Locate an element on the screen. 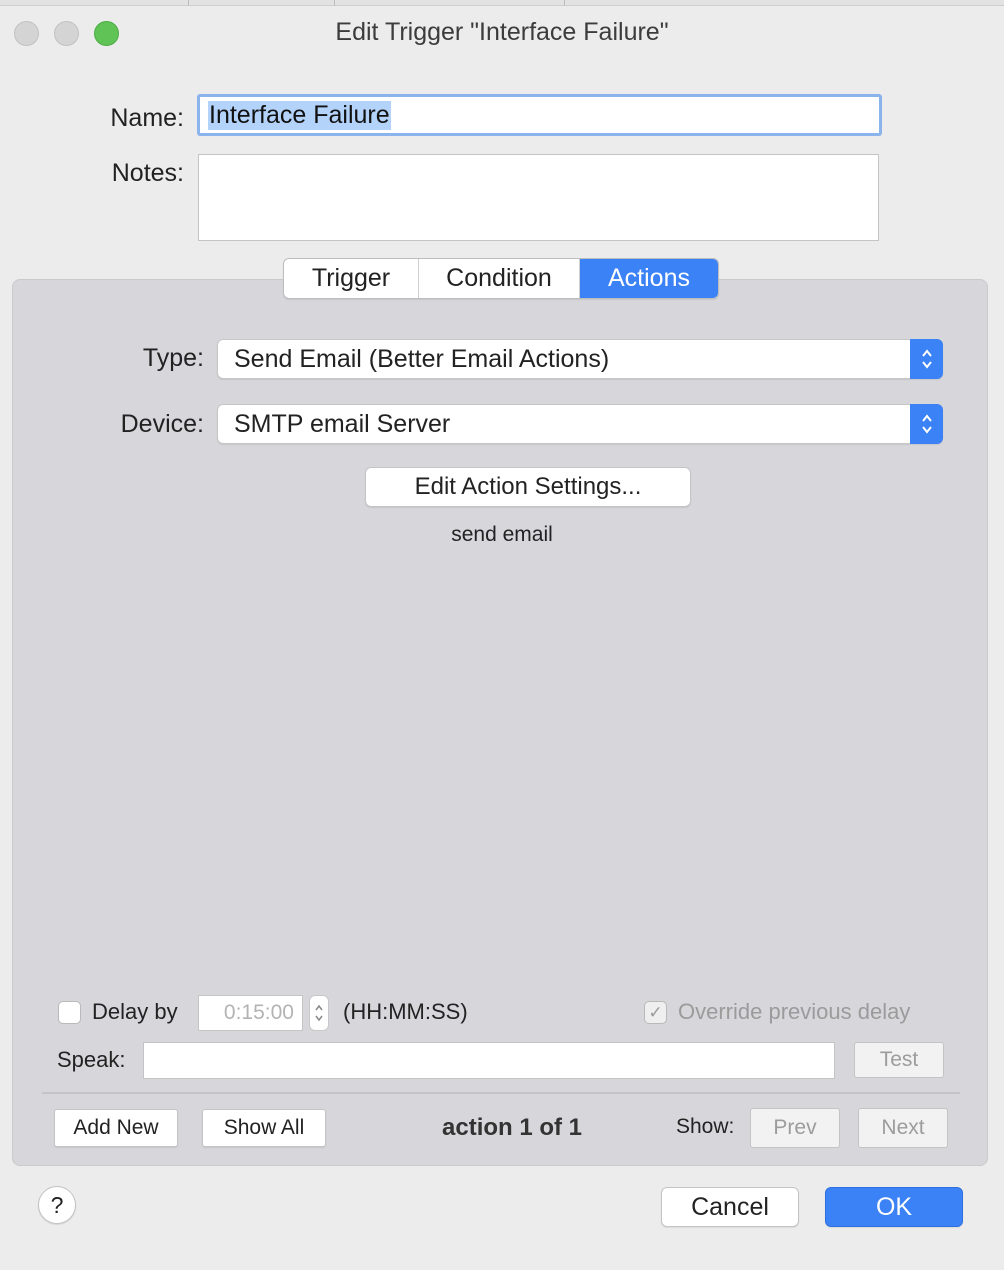  delay-format-hint: (HH:MM:SS) is located at coordinates (405, 1011).